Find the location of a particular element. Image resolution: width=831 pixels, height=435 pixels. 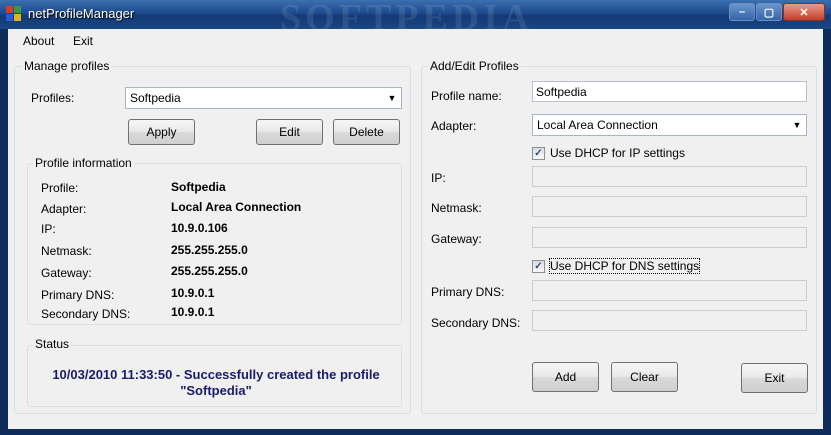

menu-exit: Exit is located at coordinates (83, 41).